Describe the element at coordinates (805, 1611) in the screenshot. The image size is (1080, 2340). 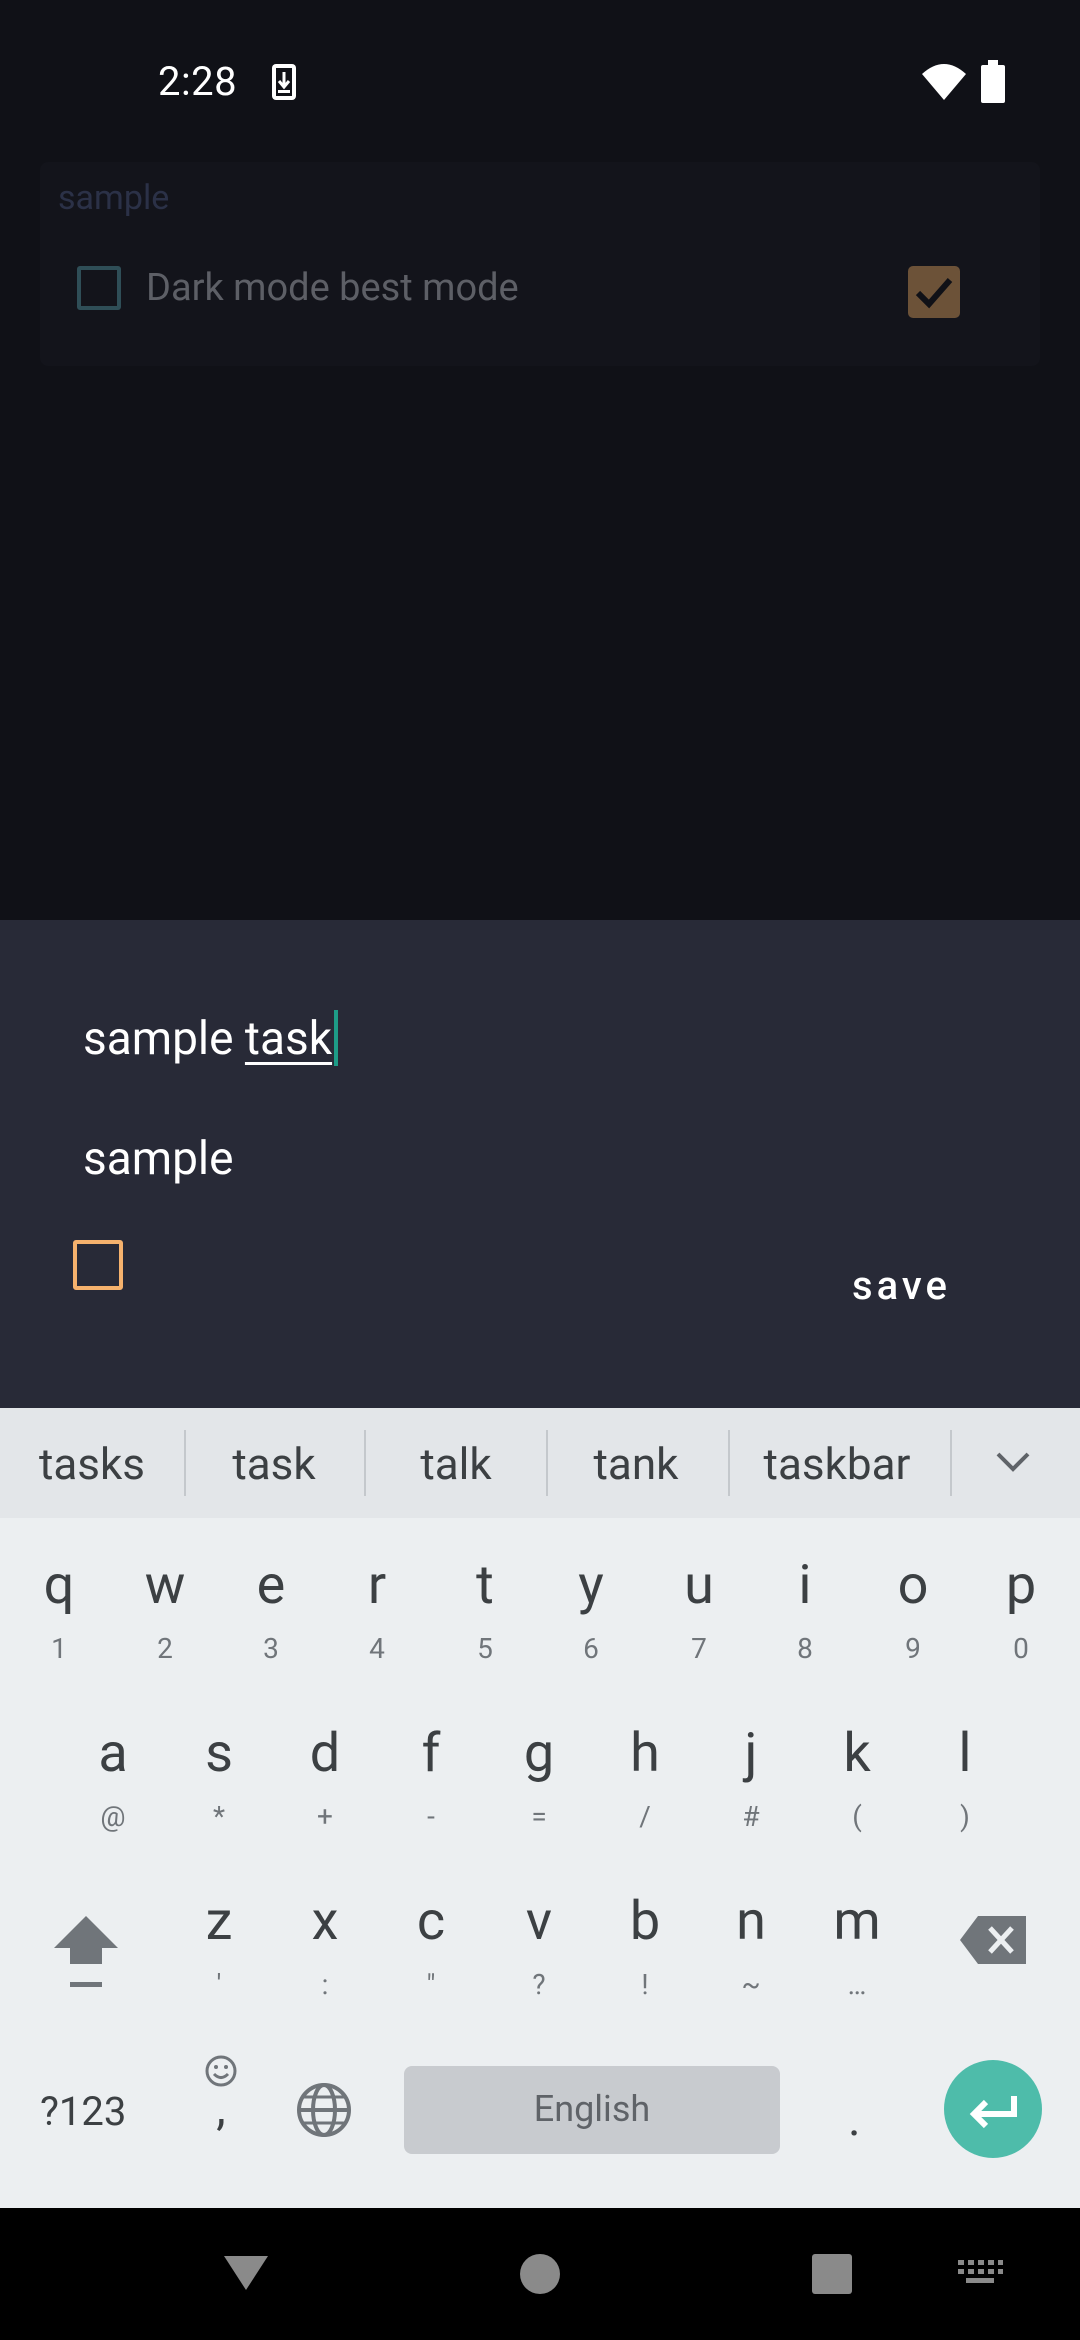
I see `key-i: i8` at that location.